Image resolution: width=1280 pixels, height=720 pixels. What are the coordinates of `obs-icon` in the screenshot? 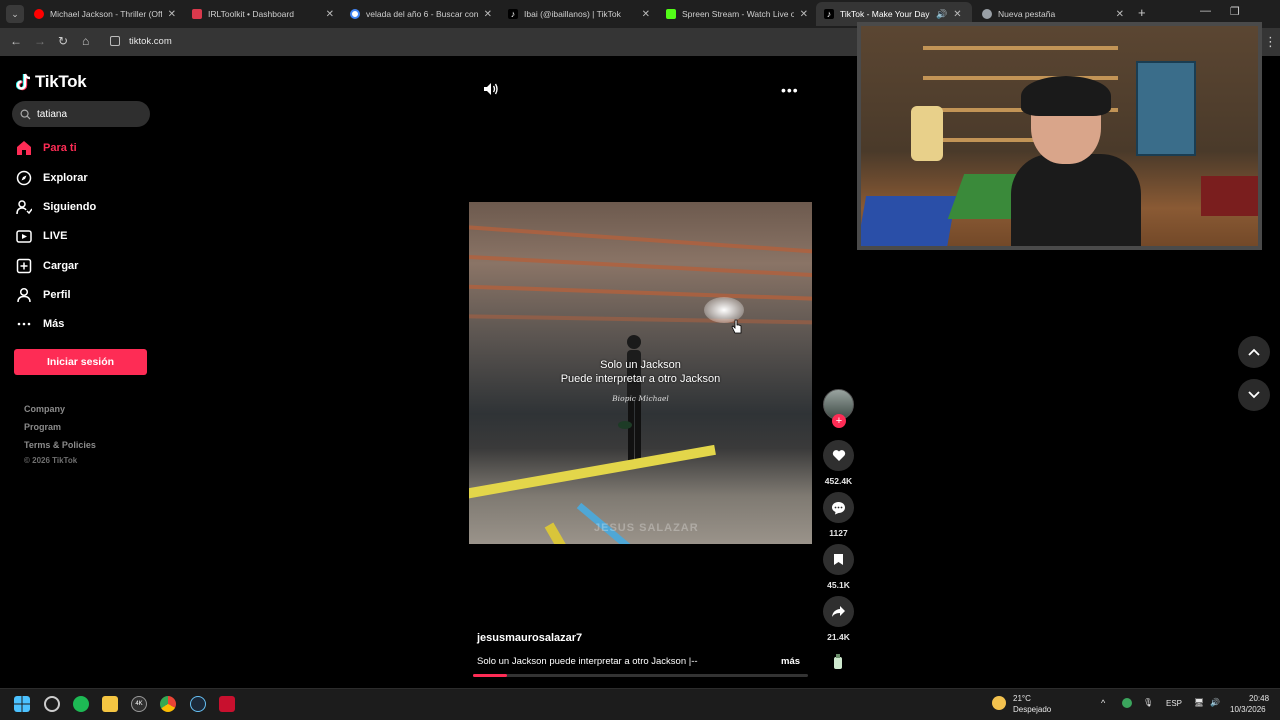 It's located at (52, 704).